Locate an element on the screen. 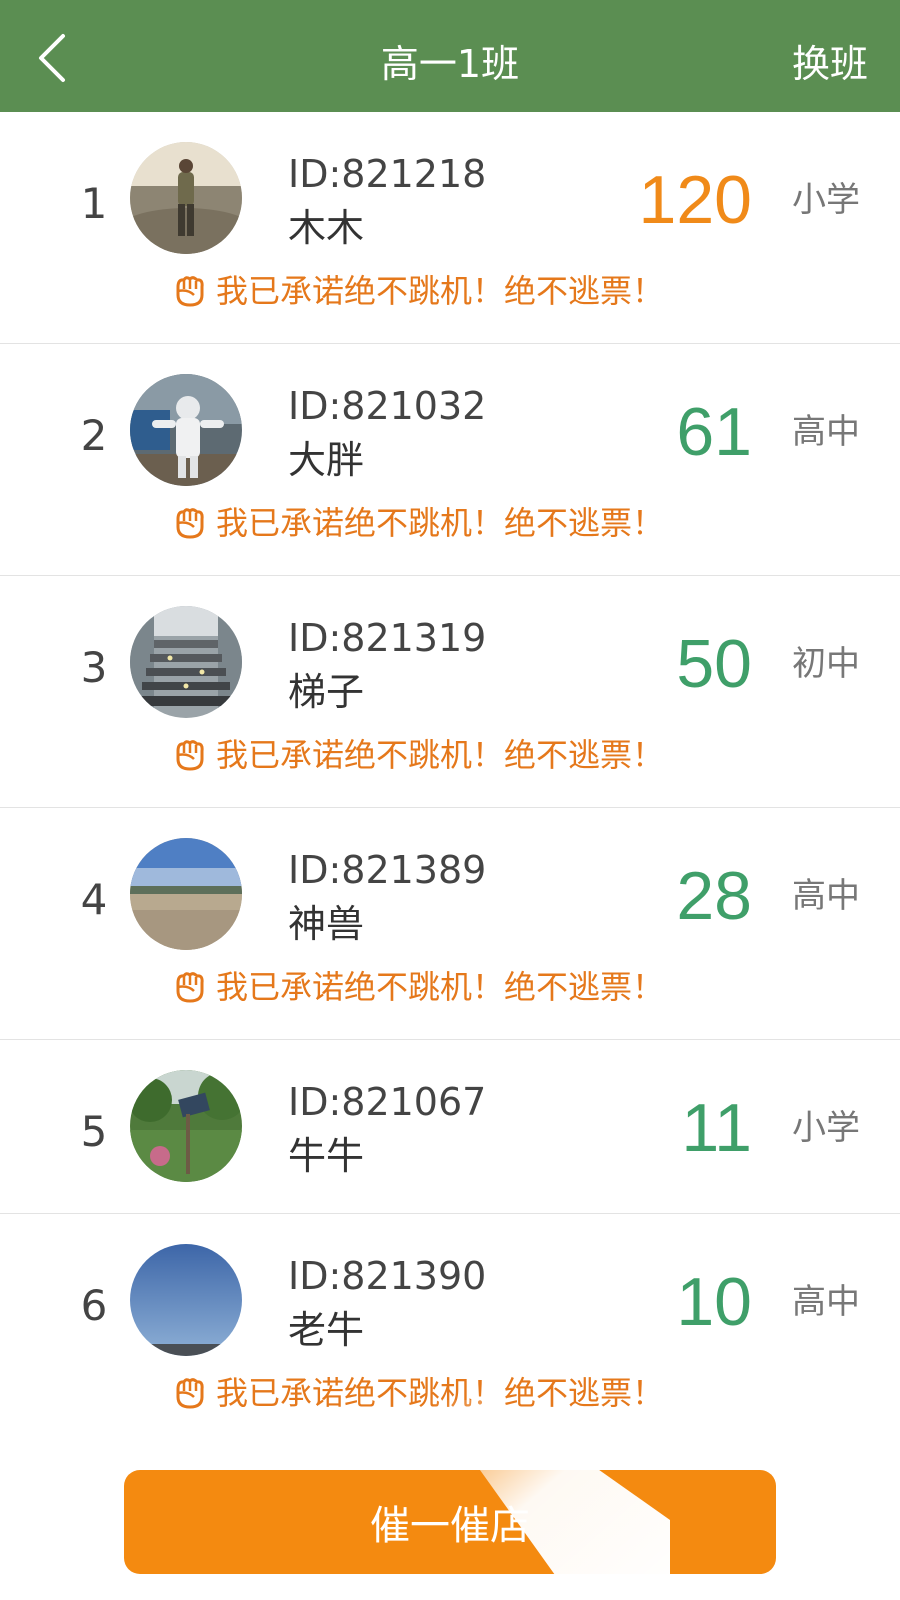  user-id: ID:821390 is located at coordinates (387, 1276).